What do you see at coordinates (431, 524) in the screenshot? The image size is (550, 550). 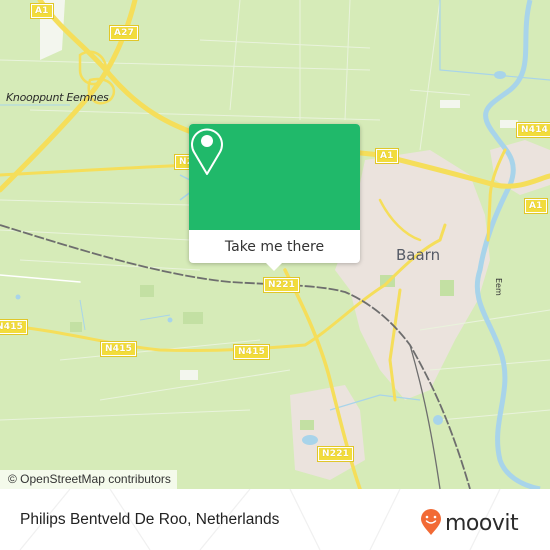 I see `moovit-pin-icon` at bounding box center [431, 524].